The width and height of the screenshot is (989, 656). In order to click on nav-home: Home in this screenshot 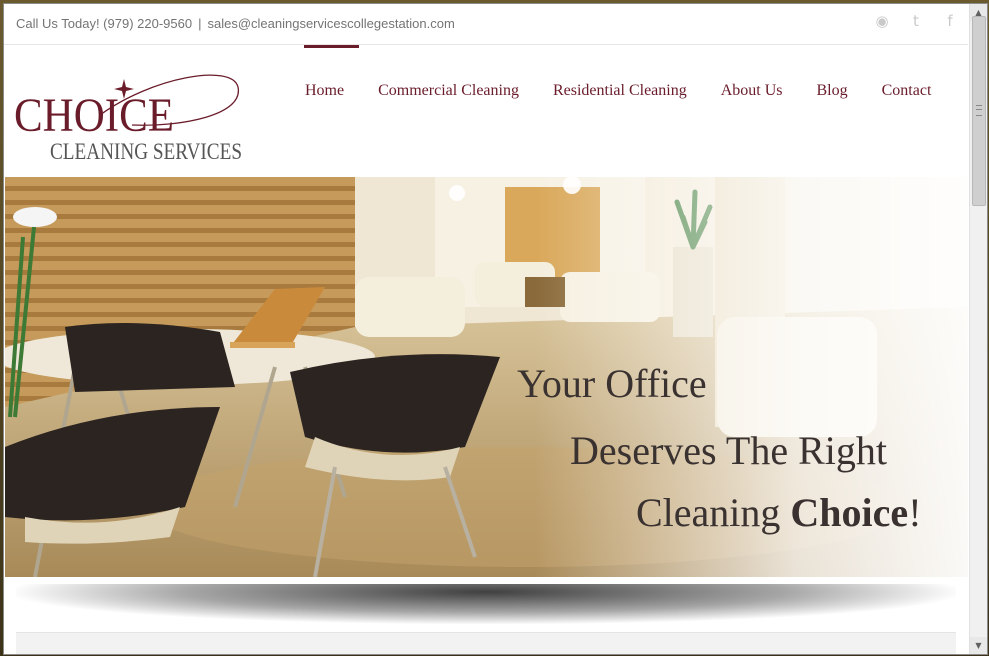, I will do `click(331, 111)`.